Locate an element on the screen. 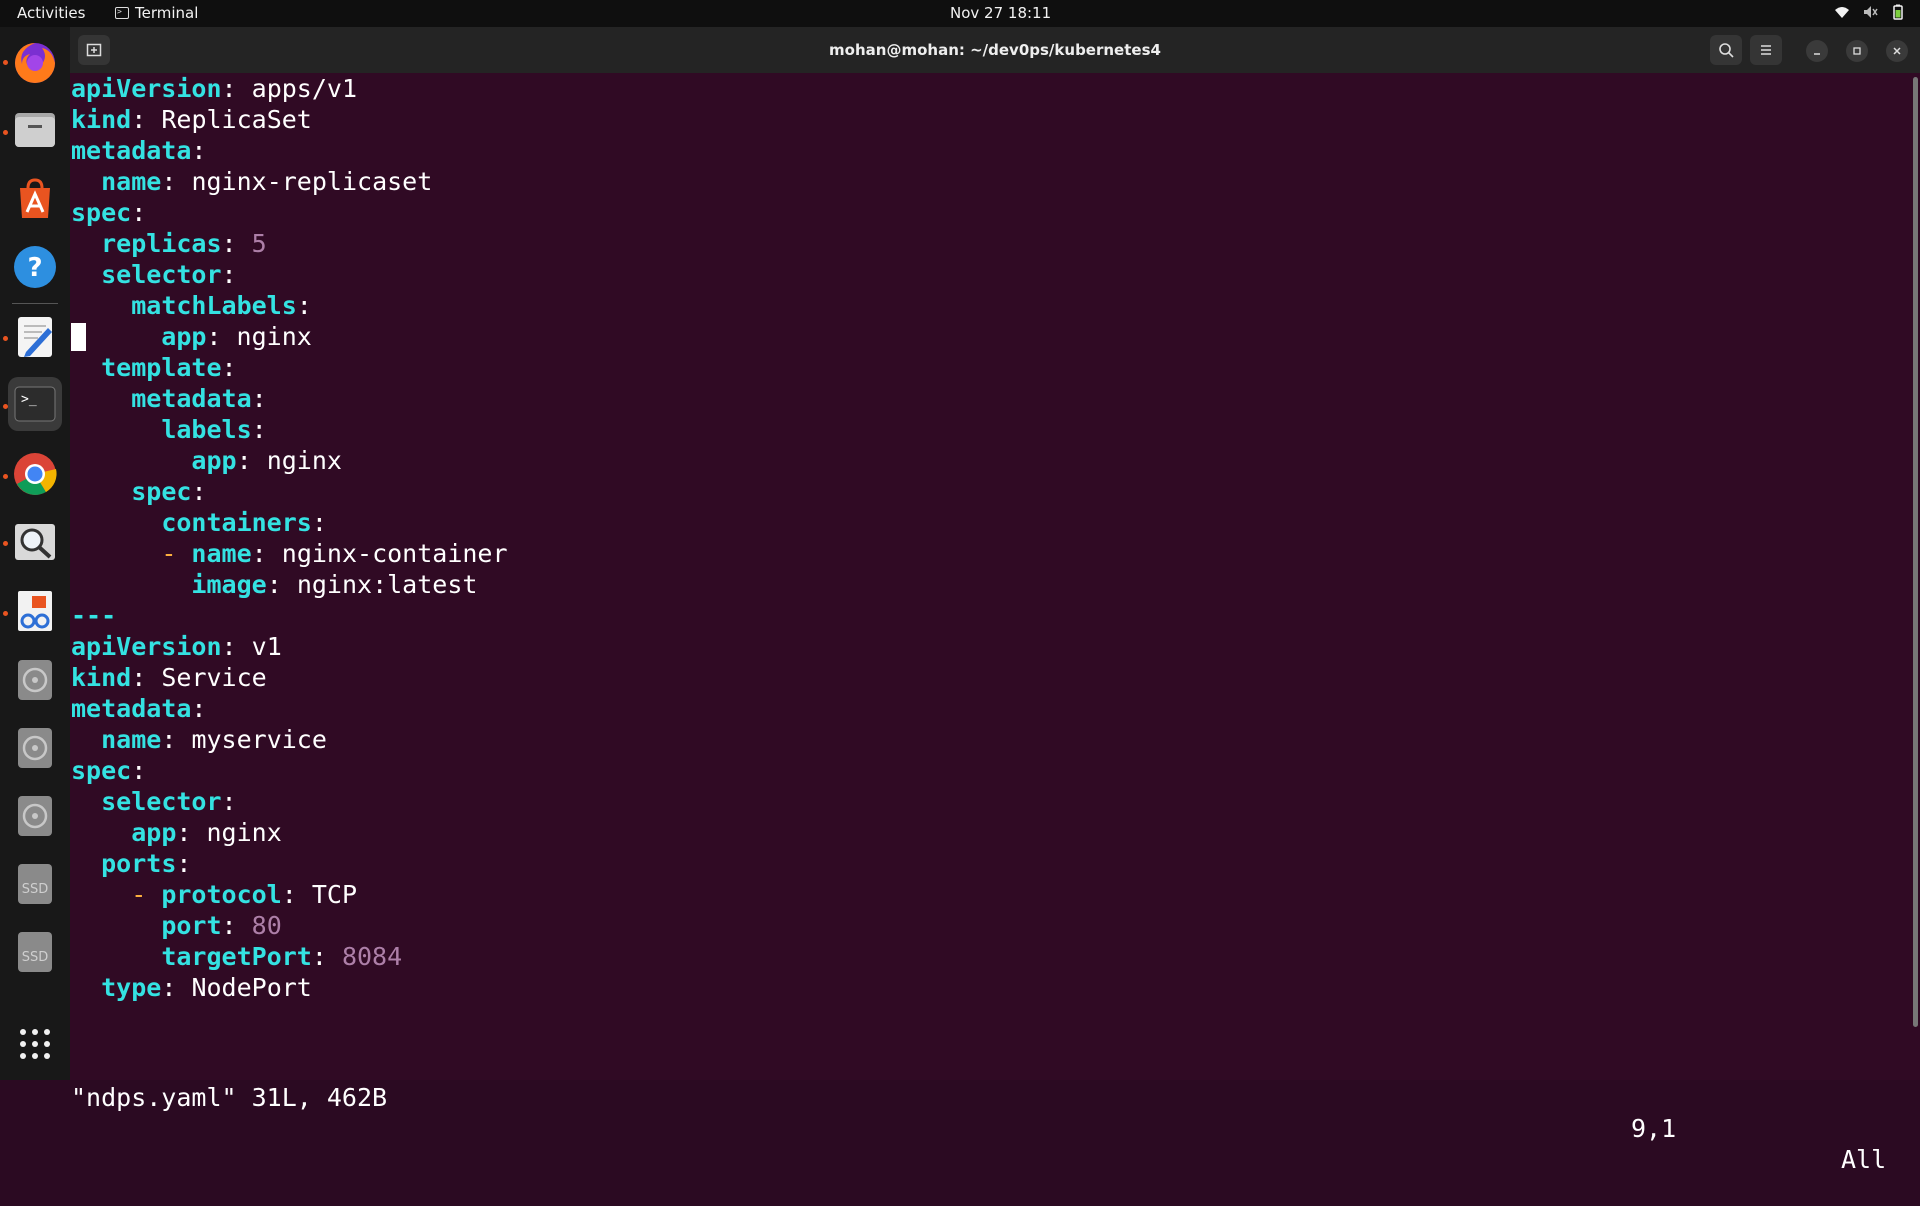  editor-line: metadata: is located at coordinates (139, 150).